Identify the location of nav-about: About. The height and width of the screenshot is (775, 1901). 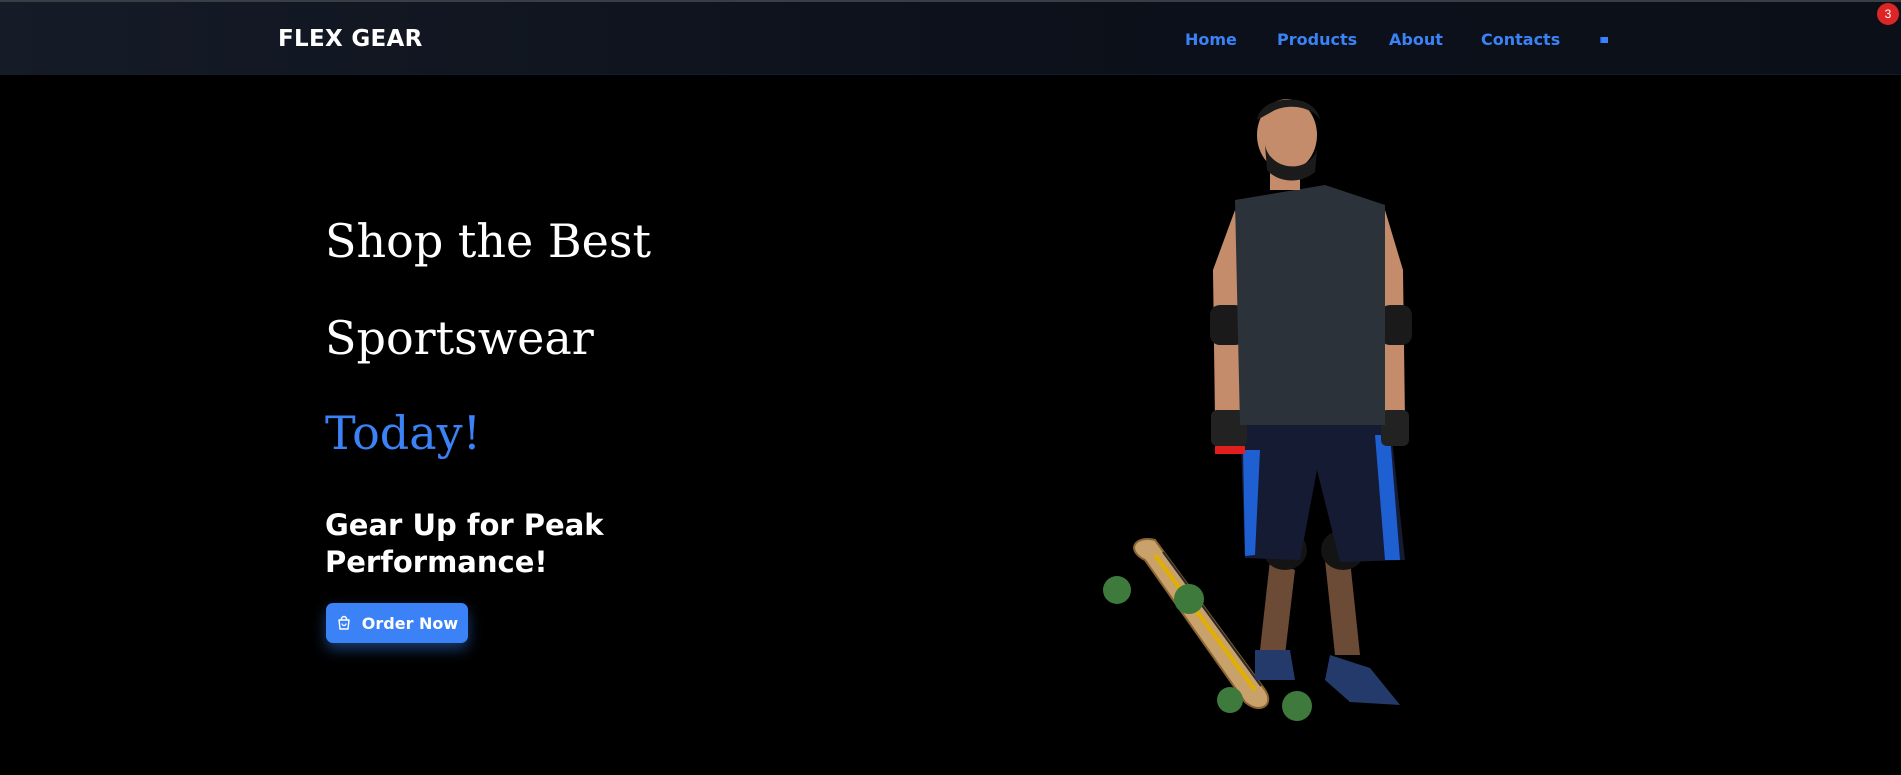
(1416, 39).